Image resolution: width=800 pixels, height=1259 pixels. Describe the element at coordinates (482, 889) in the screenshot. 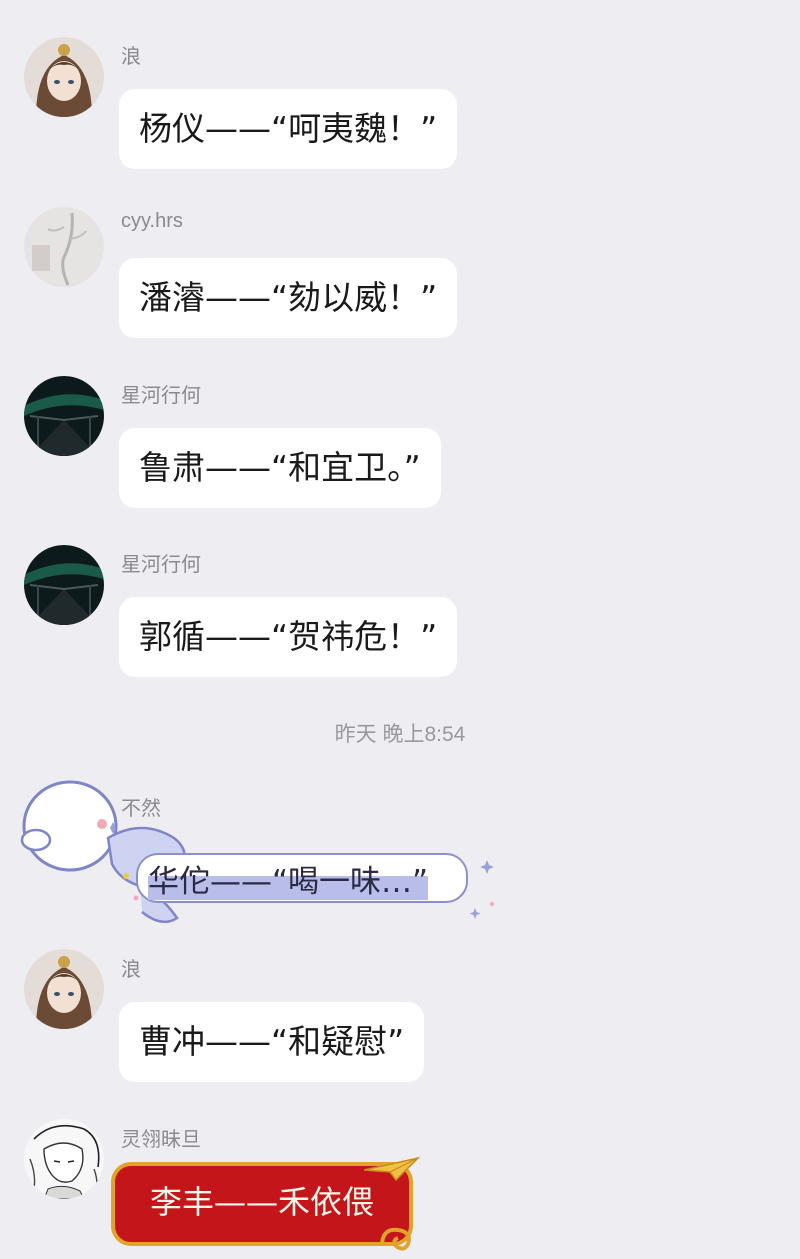

I see `sparkle-icon` at that location.